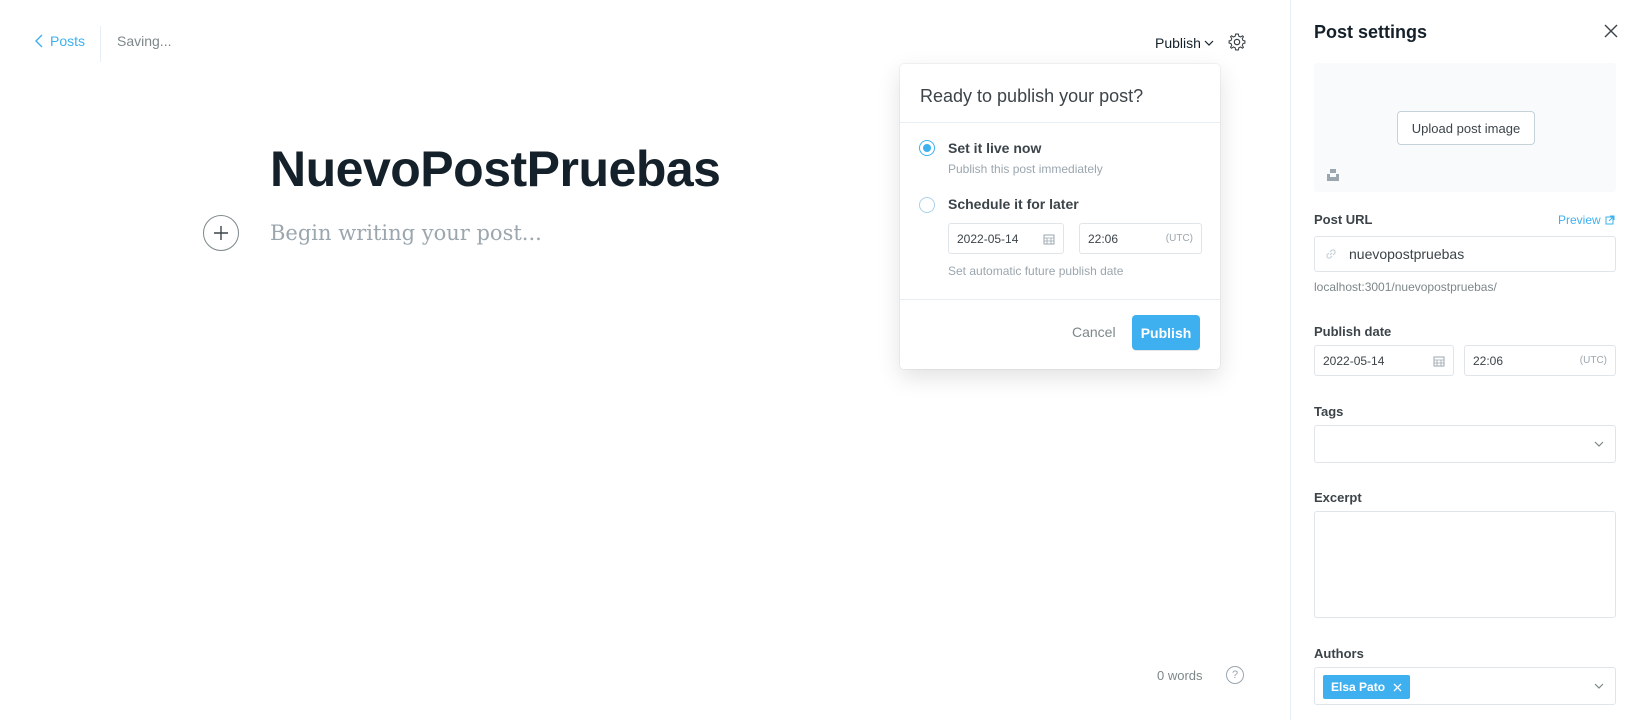 The width and height of the screenshot is (1640, 720). Describe the element at coordinates (1353, 331) in the screenshot. I see `publish-date-label: Publish date` at that location.